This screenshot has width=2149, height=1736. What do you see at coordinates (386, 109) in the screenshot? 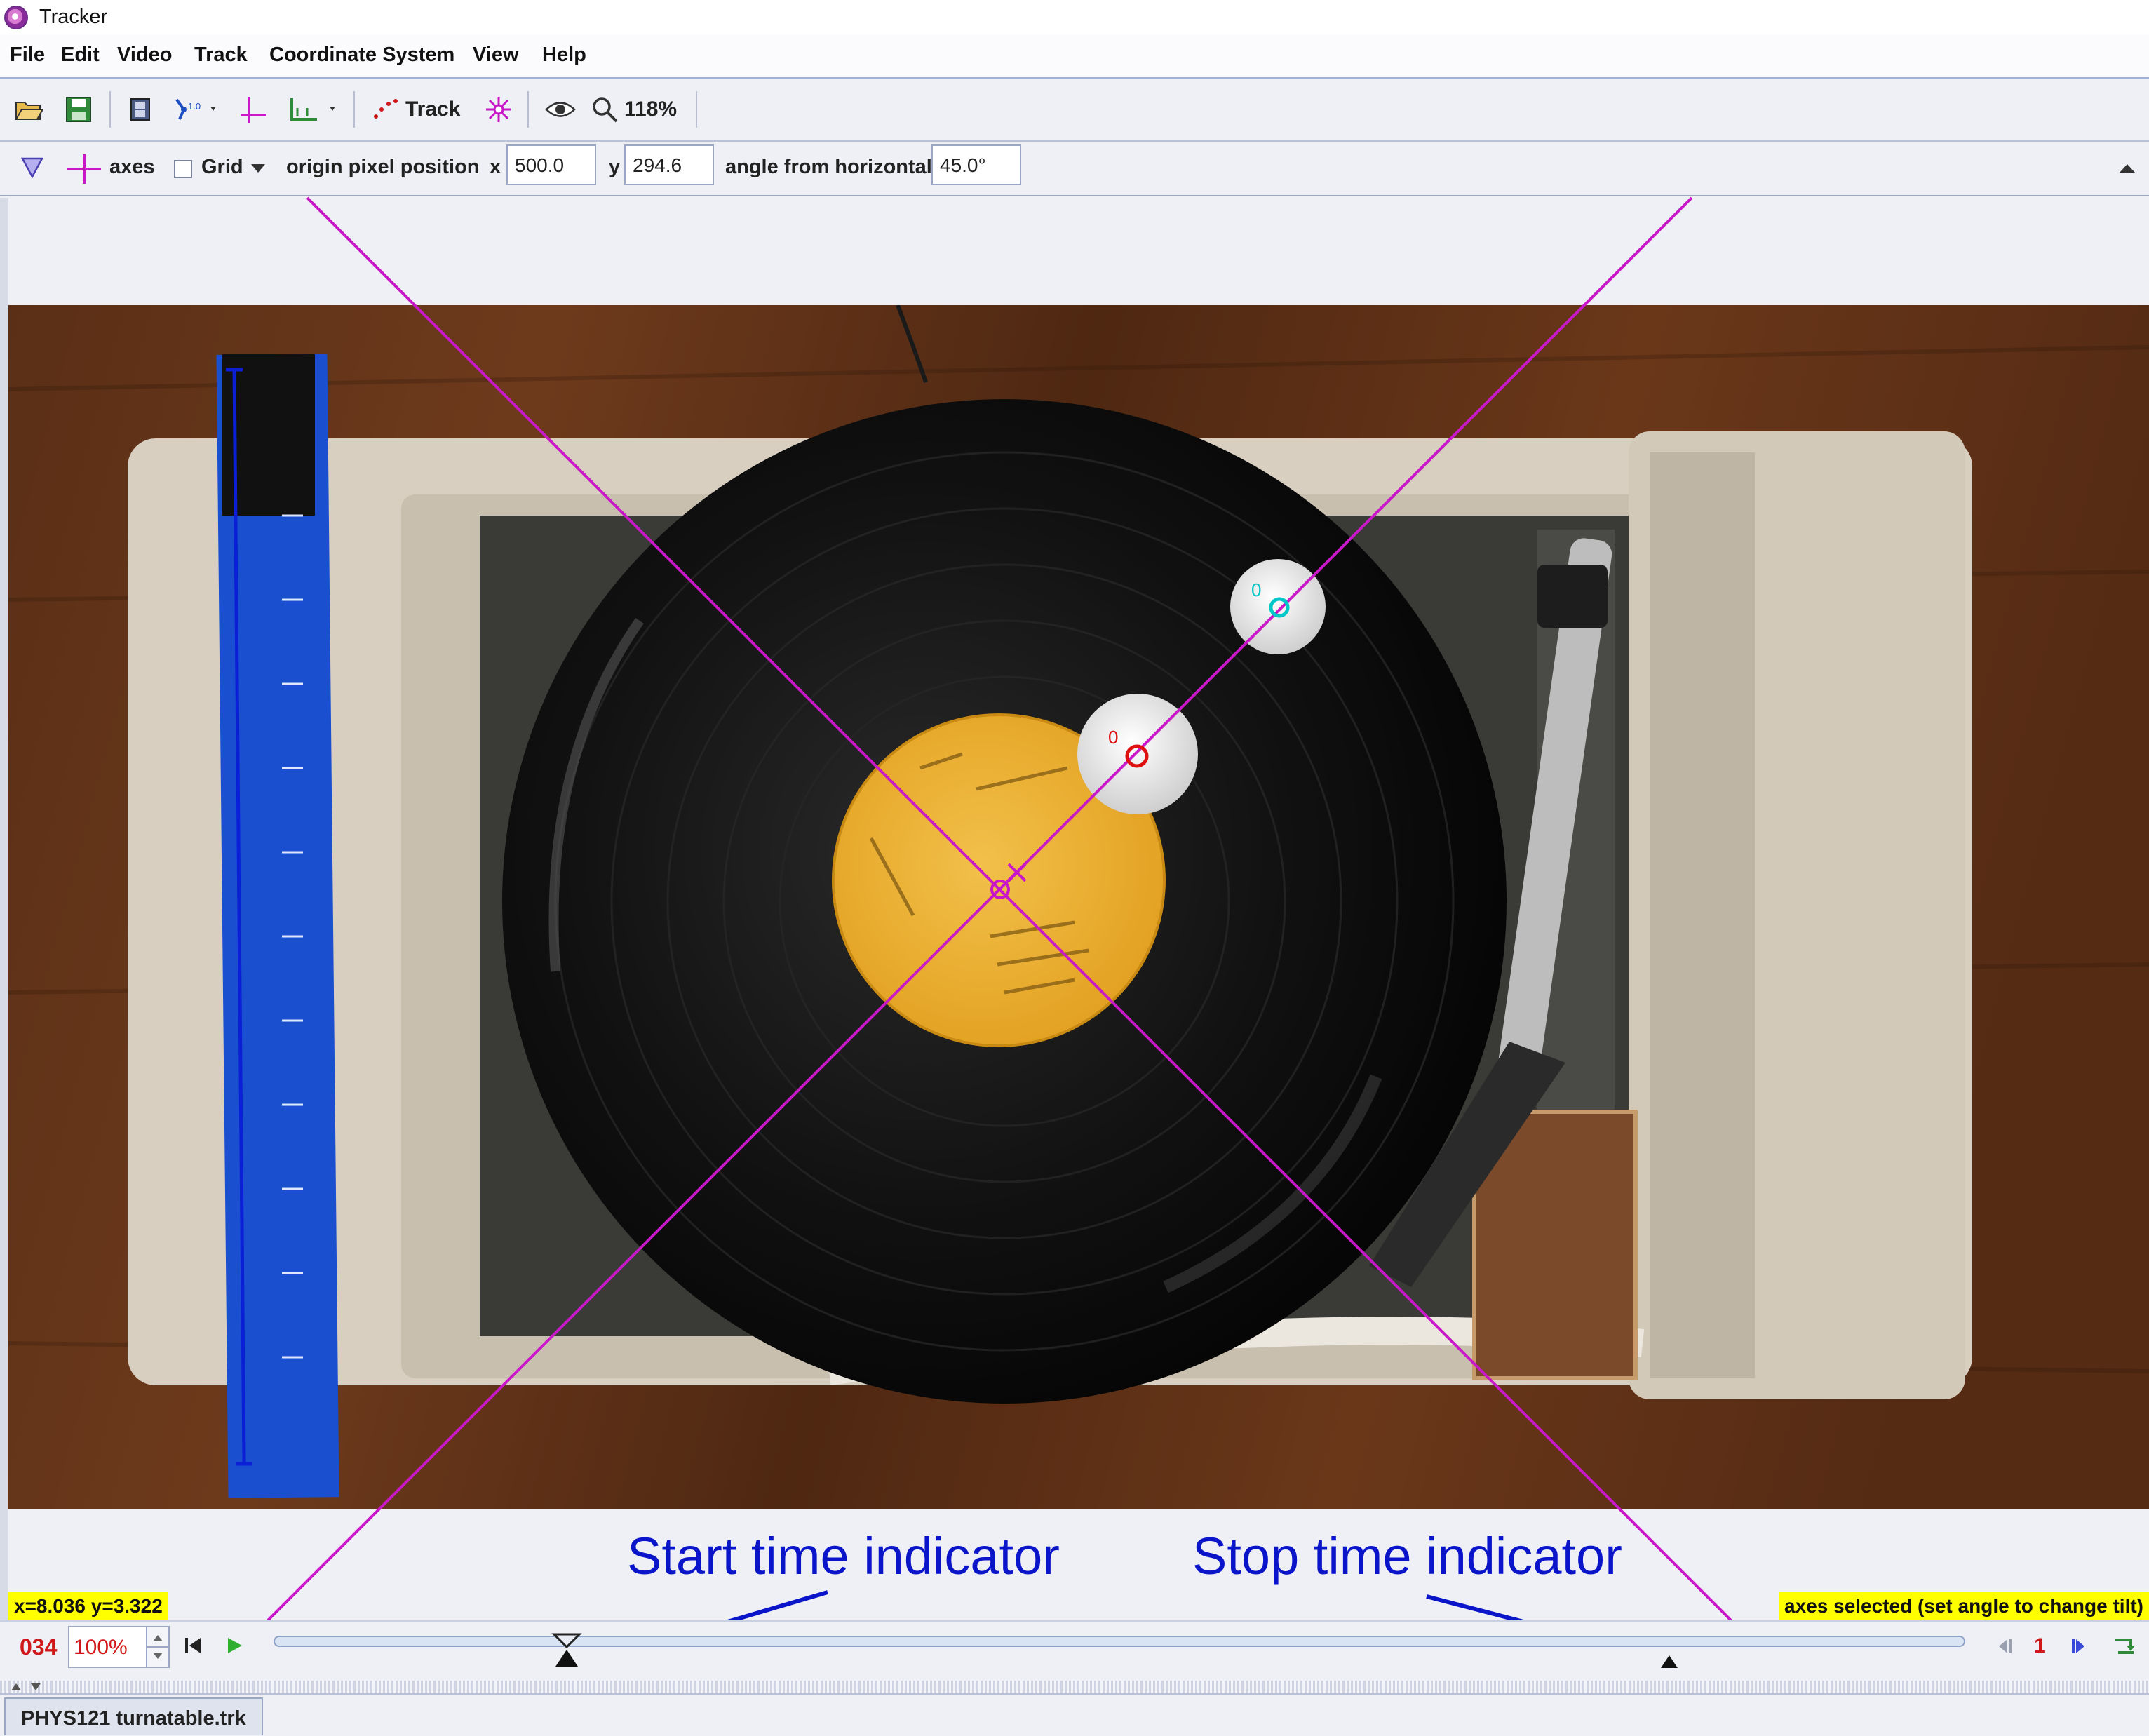
I see `track-icon` at bounding box center [386, 109].